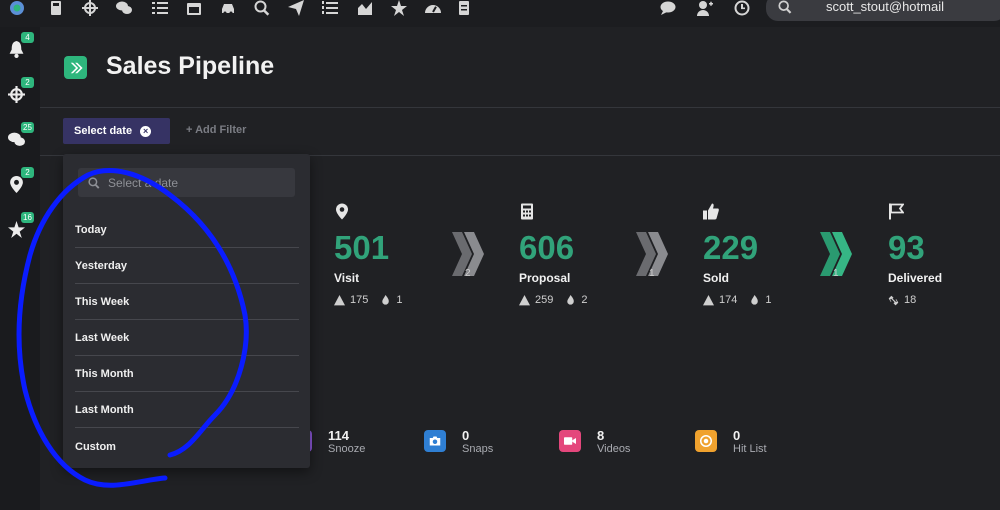 The height and width of the screenshot is (510, 1000). What do you see at coordinates (362, 247) in the screenshot?
I see `stage-count: 501` at bounding box center [362, 247].